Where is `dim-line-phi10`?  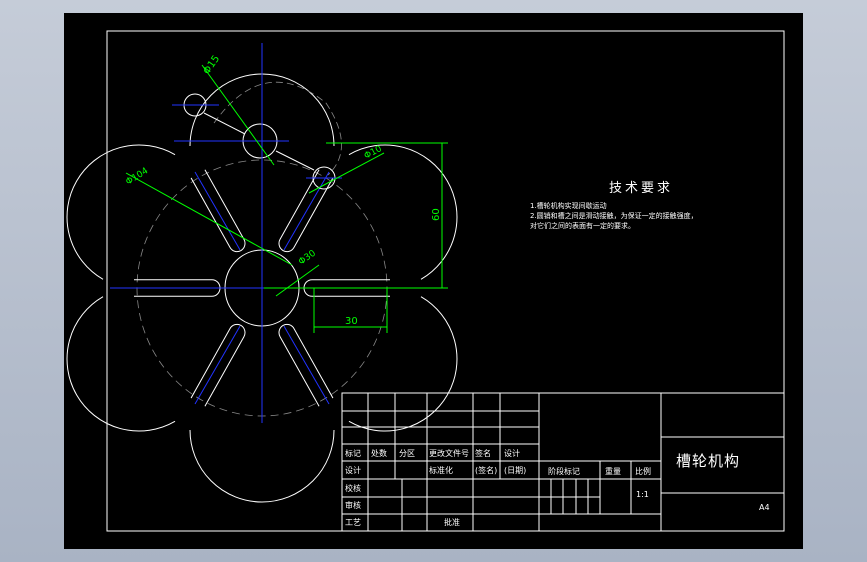
dim-line-phi10 is located at coordinates (346, 173).